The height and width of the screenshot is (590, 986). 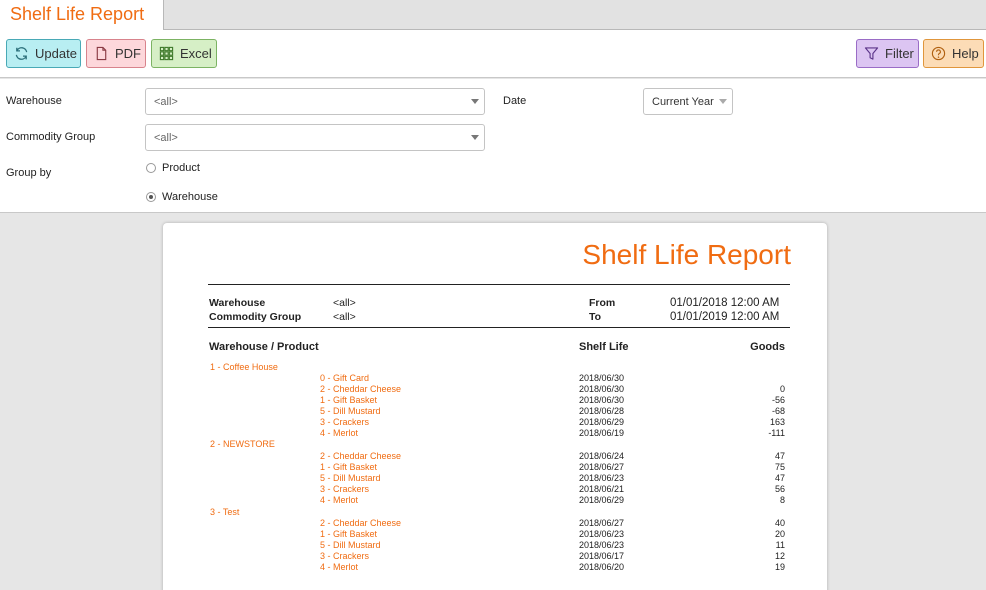 I want to click on commodity-group-label: Commodity Group, so click(x=51, y=137).